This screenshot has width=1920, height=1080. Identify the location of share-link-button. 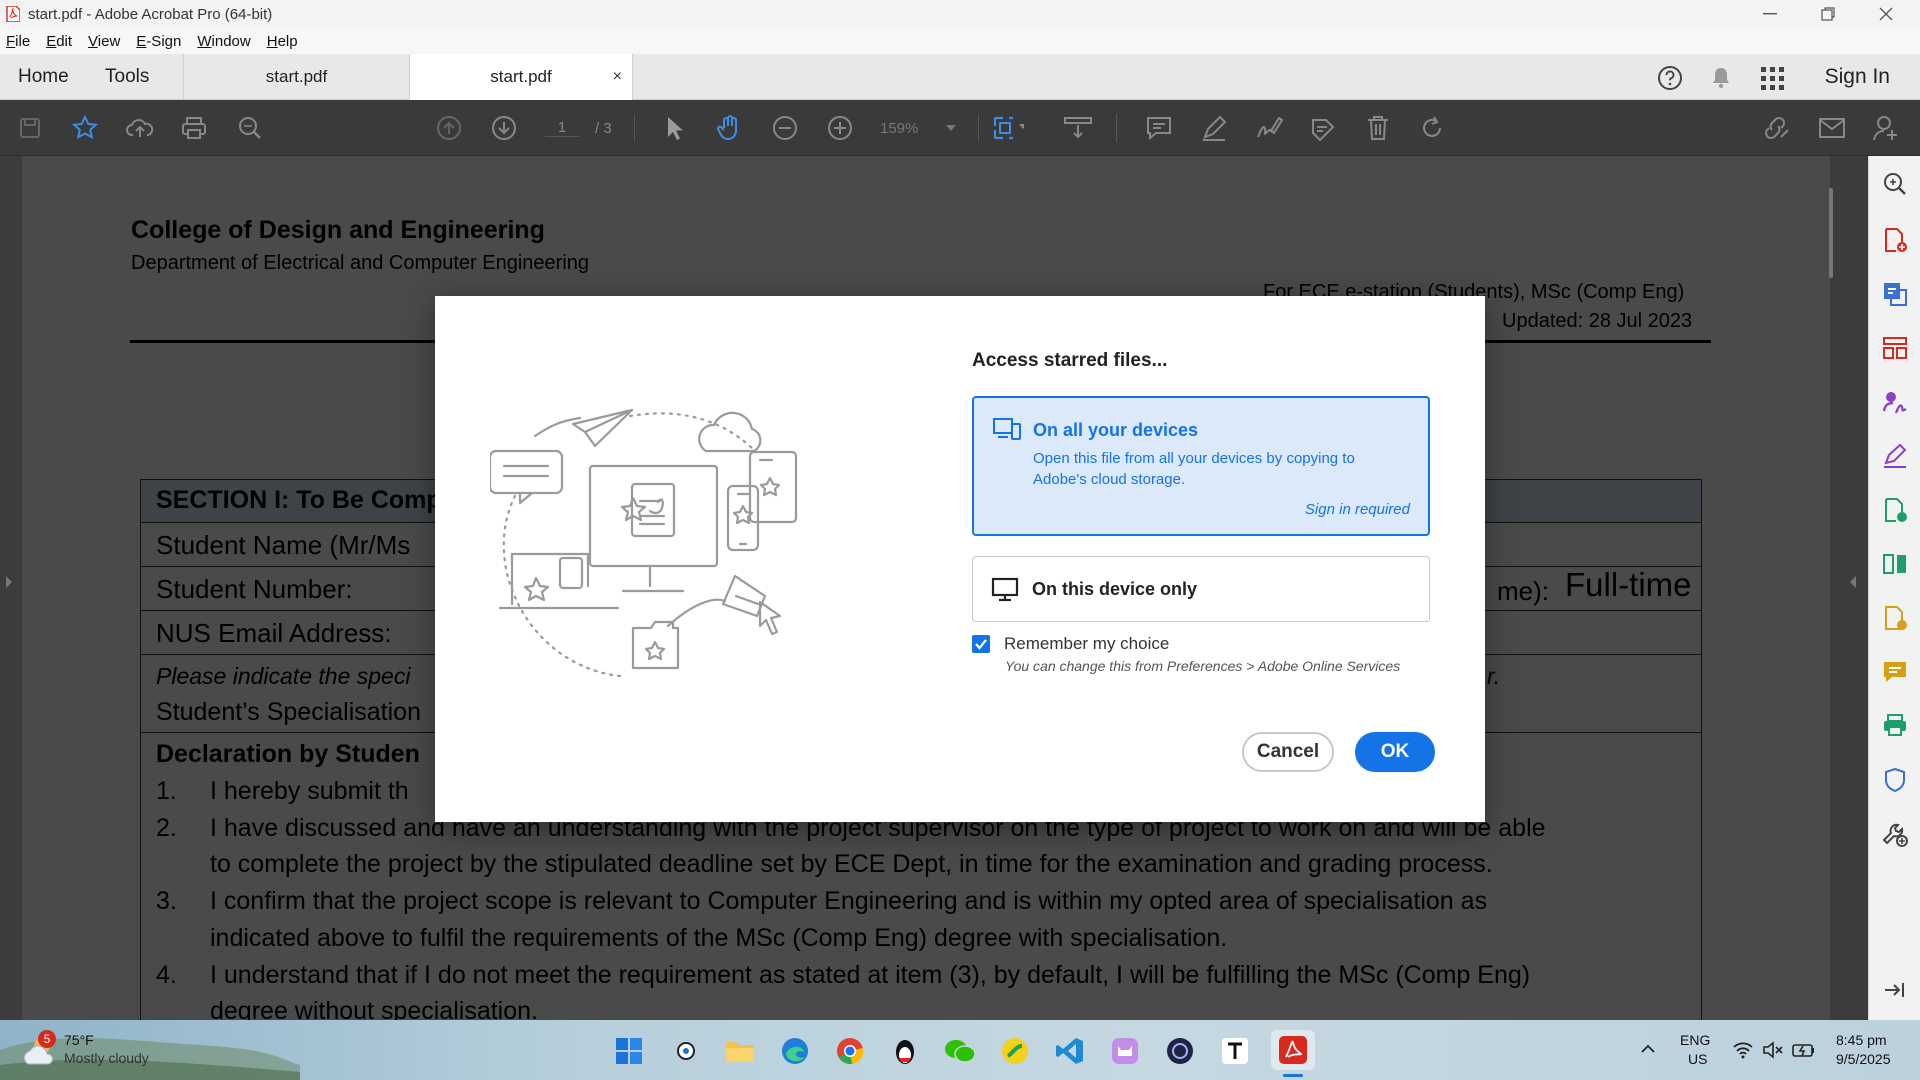
(1776, 128).